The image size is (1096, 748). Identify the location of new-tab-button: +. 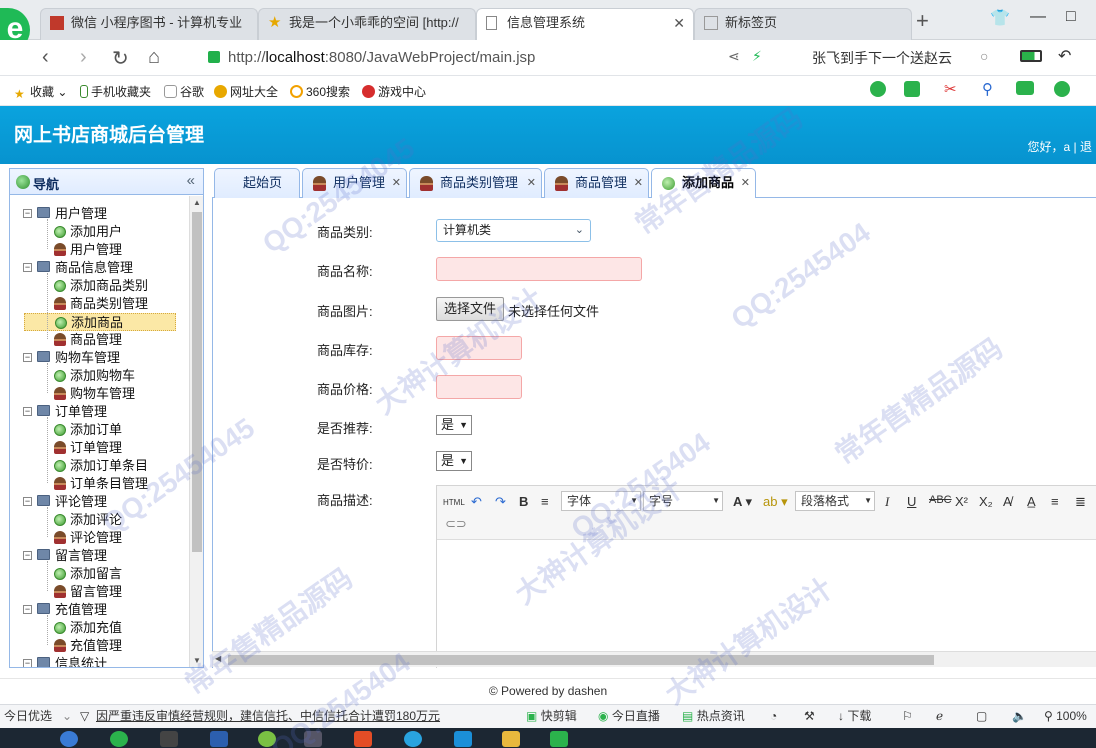
(922, 21).